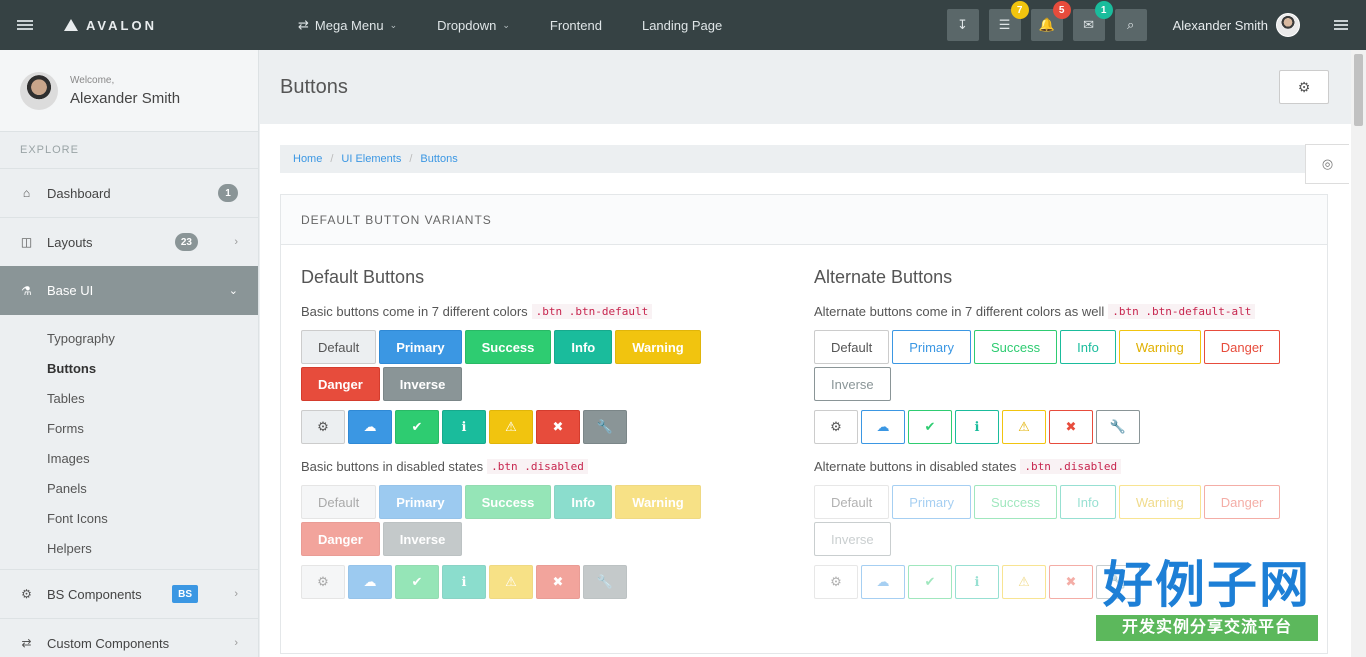 The image size is (1366, 657). Describe the element at coordinates (339, 347) in the screenshot. I see `default-button: Default` at that location.